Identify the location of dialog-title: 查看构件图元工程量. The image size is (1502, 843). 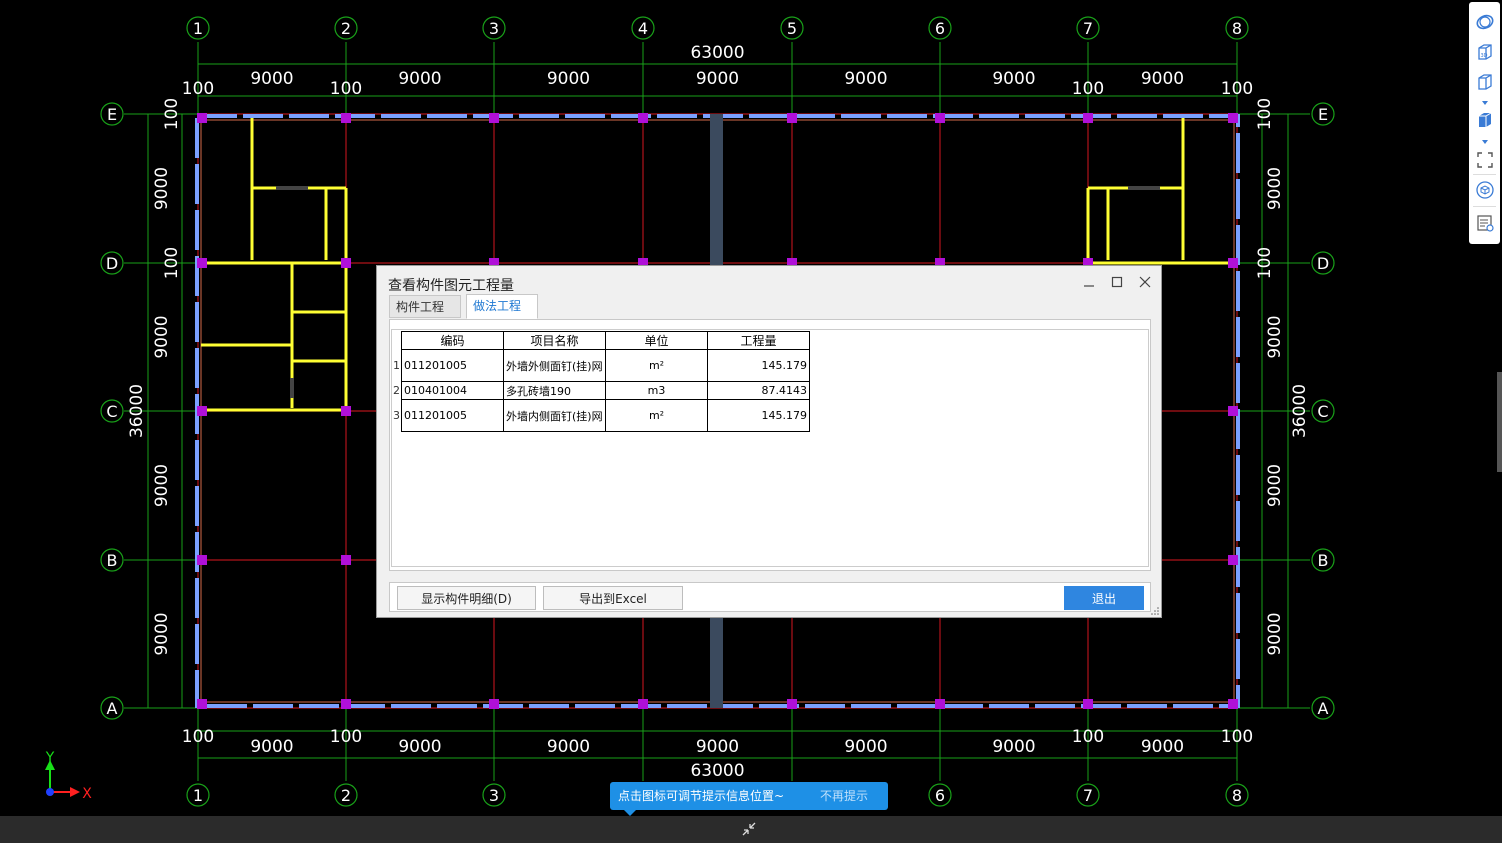
(451, 286).